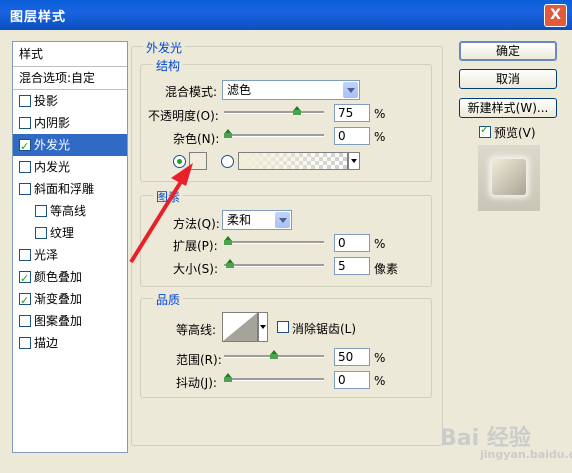 The height and width of the screenshot is (473, 572). I want to click on style-list-item-label: 描边, so click(46, 343).